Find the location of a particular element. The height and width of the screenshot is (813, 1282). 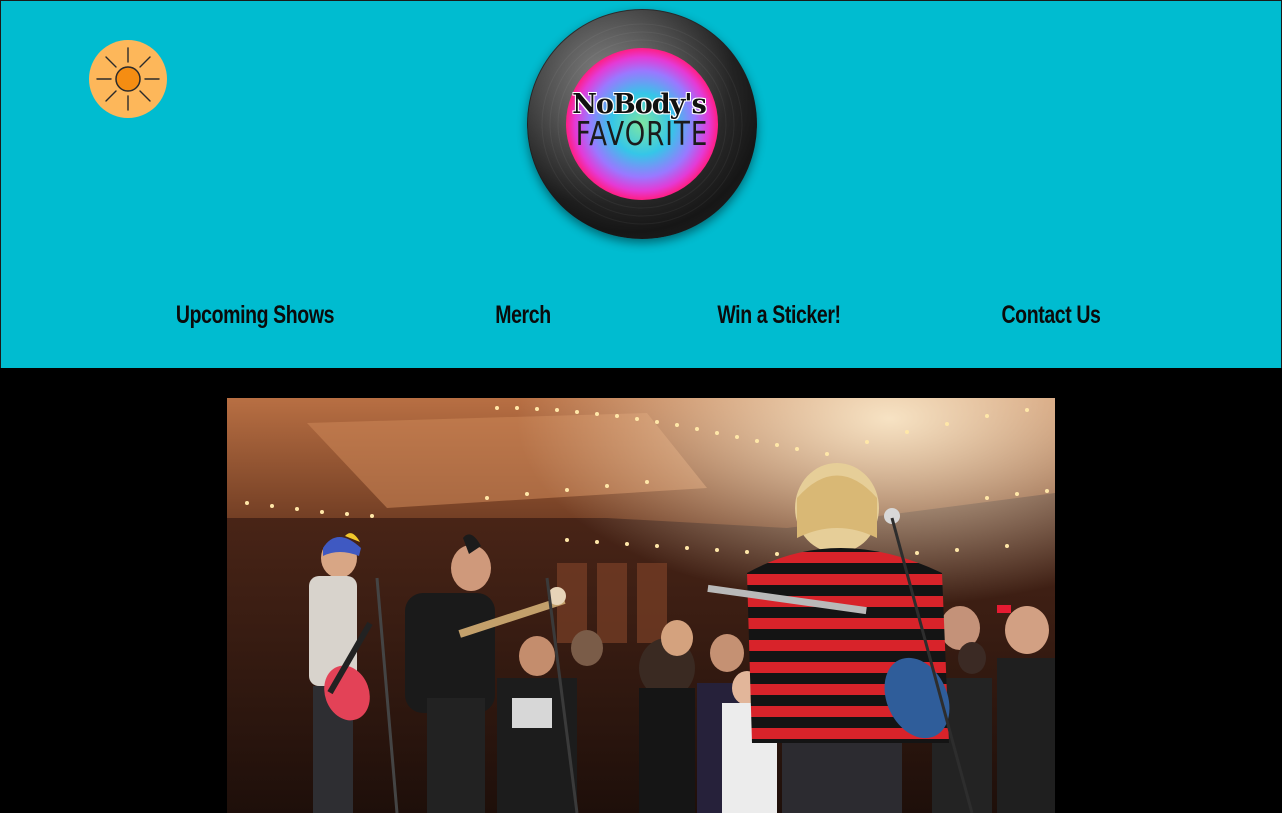

vinyl-record-icon is located at coordinates (642, 124).